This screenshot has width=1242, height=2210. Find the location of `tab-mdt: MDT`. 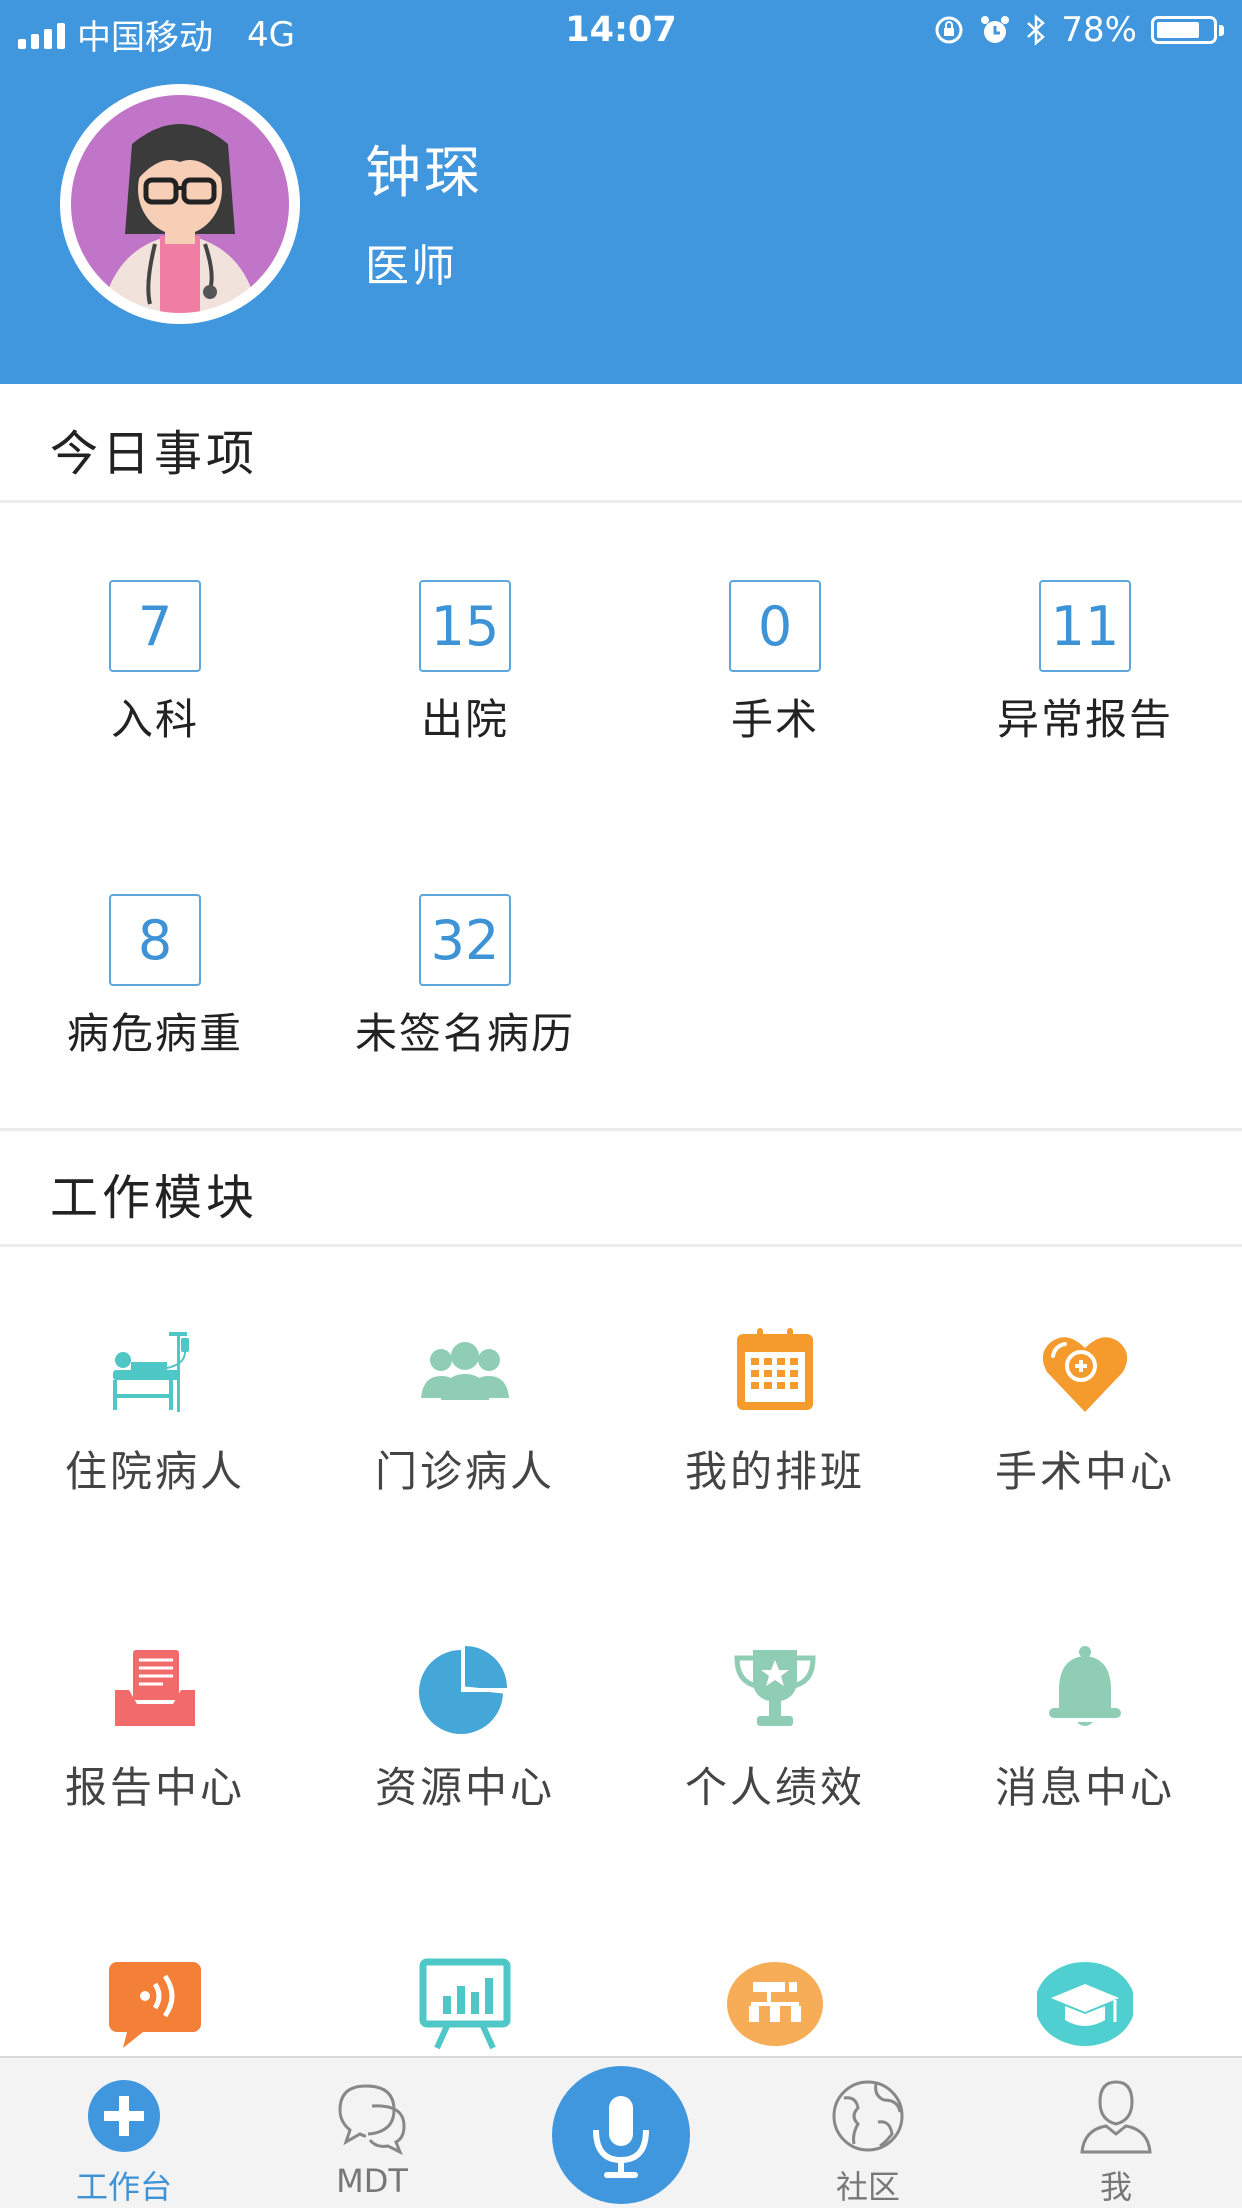

tab-mdt: MDT is located at coordinates (372, 2134).